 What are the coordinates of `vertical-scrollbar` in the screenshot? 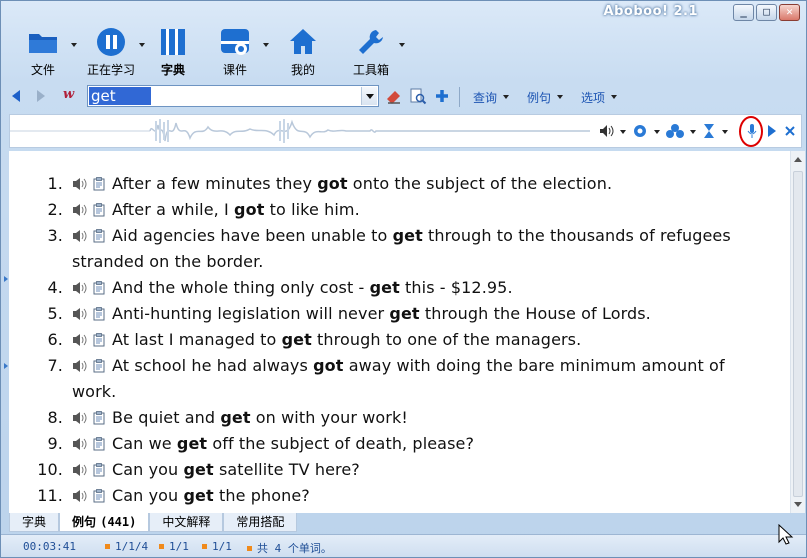 It's located at (797, 332).